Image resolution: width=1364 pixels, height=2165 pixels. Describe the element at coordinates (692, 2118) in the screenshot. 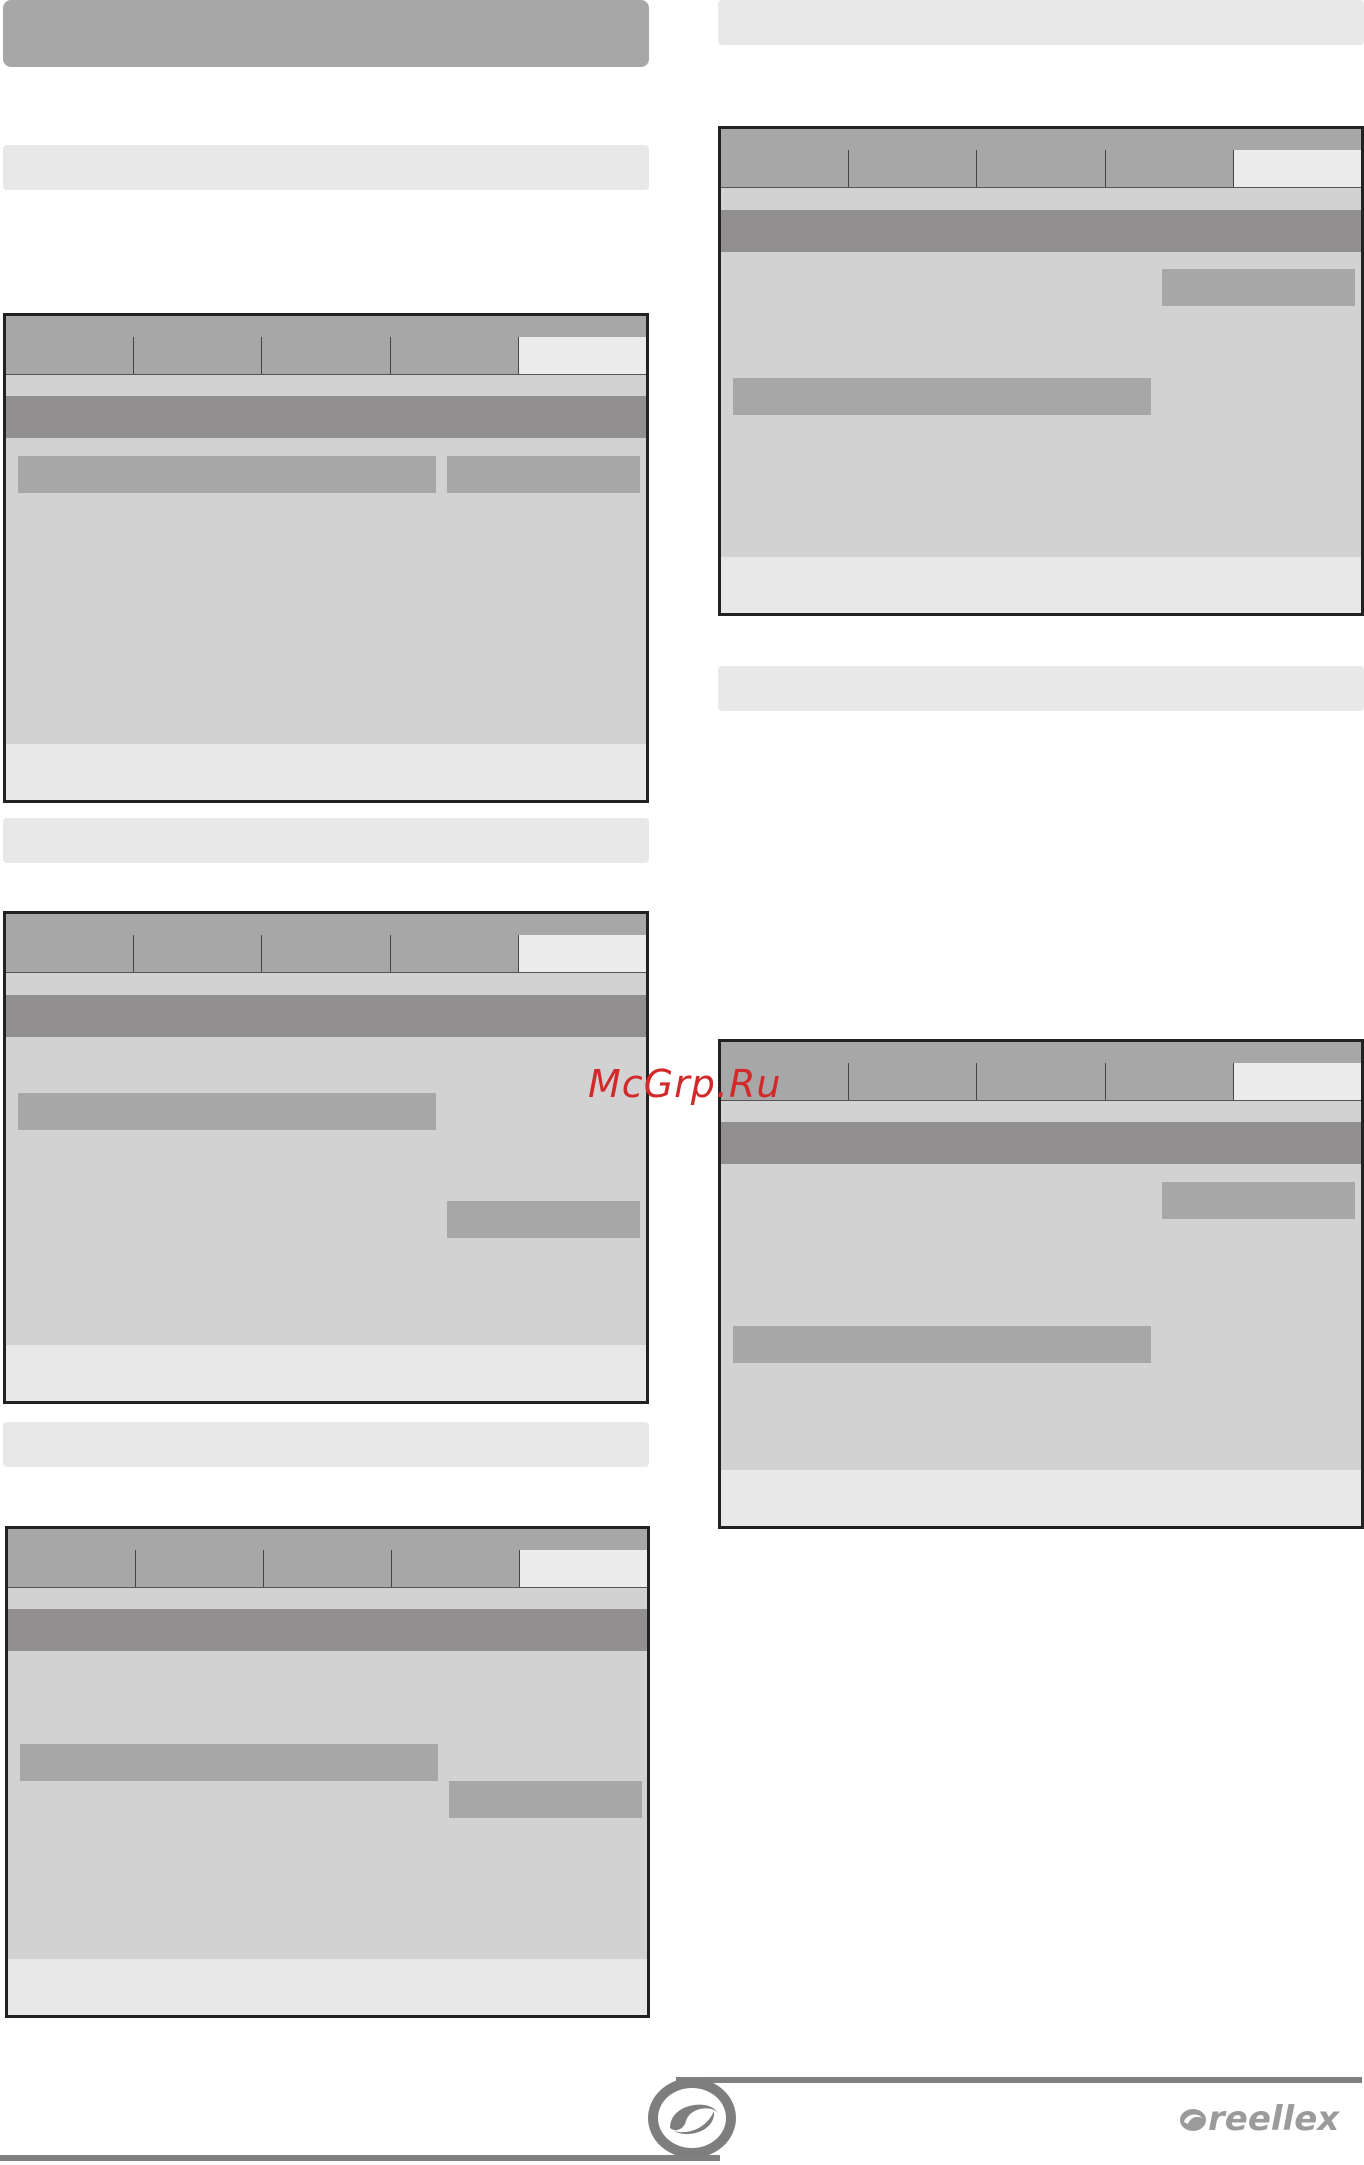

I see `brand-swirl-icon` at that location.